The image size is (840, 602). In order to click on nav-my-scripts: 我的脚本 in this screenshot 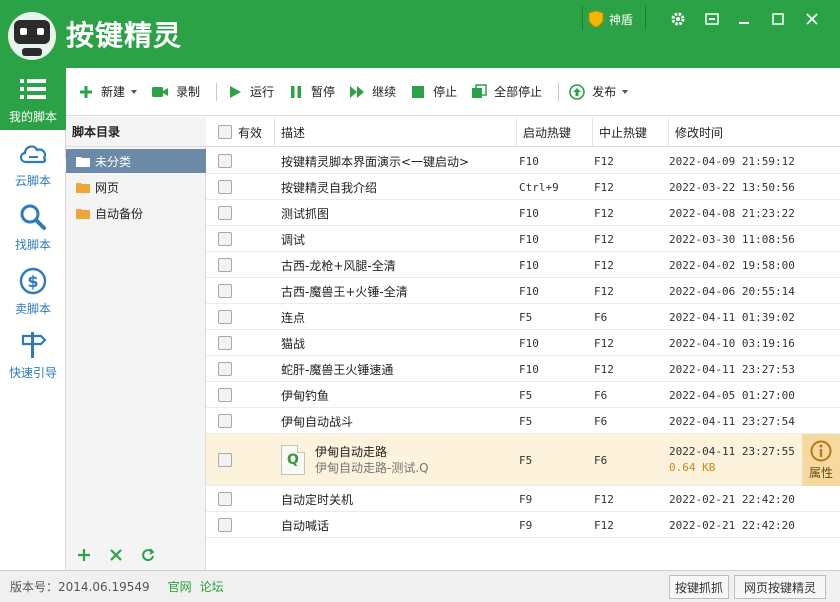, I will do `click(33, 99)`.